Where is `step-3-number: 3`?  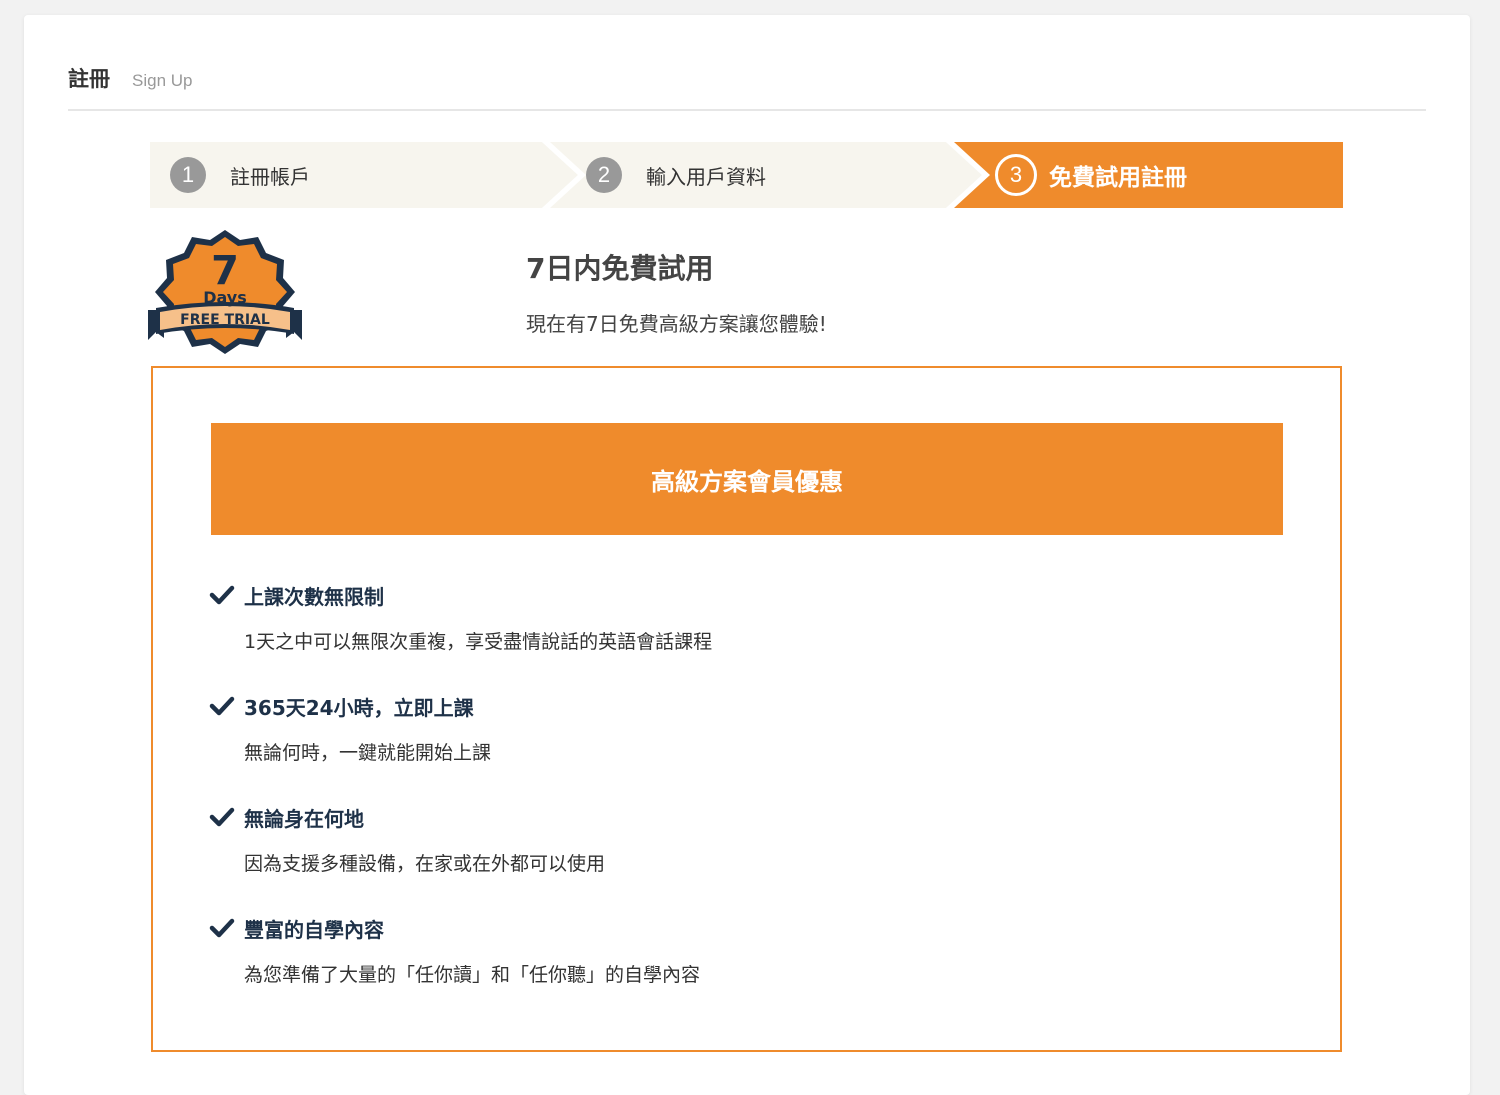
step-3-number: 3 is located at coordinates (1016, 175).